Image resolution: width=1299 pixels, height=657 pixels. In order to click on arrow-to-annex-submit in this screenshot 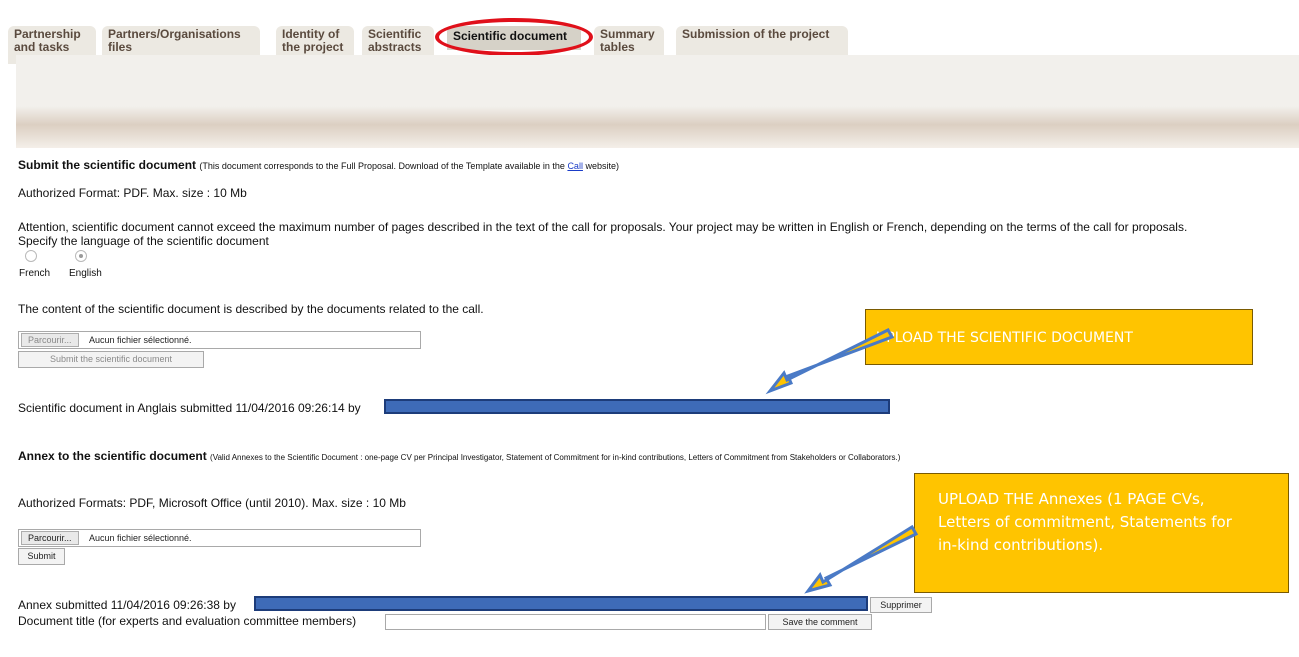, I will do `click(861, 559)`.